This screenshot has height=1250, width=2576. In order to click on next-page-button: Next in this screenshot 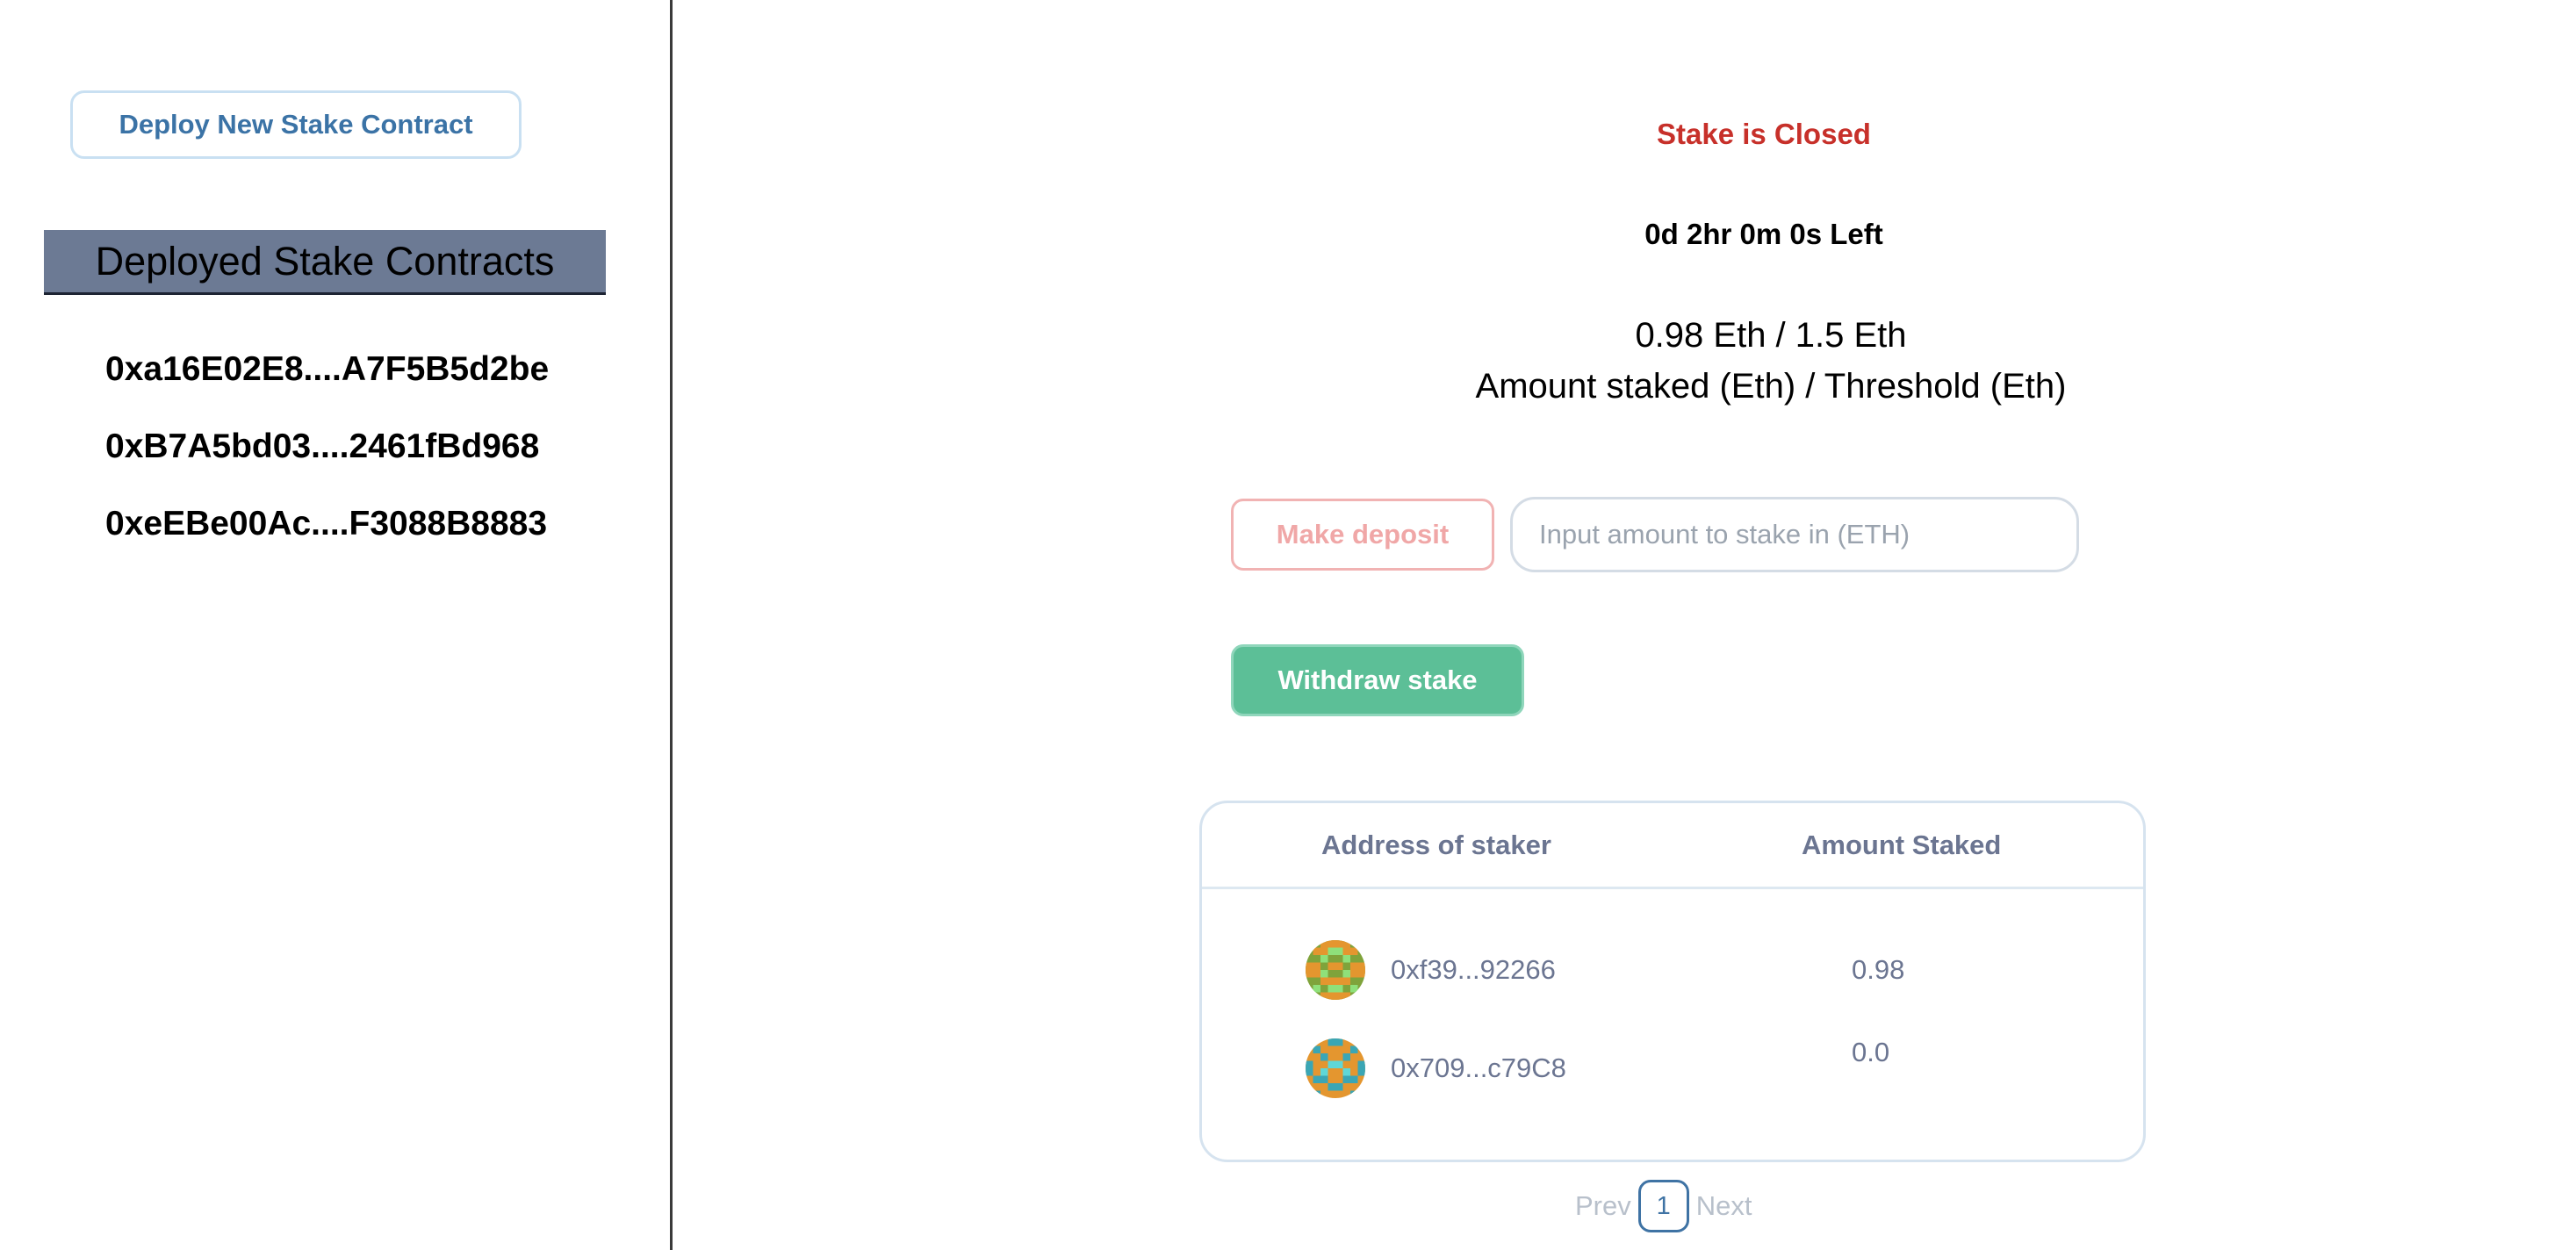, I will do `click(1724, 1206)`.